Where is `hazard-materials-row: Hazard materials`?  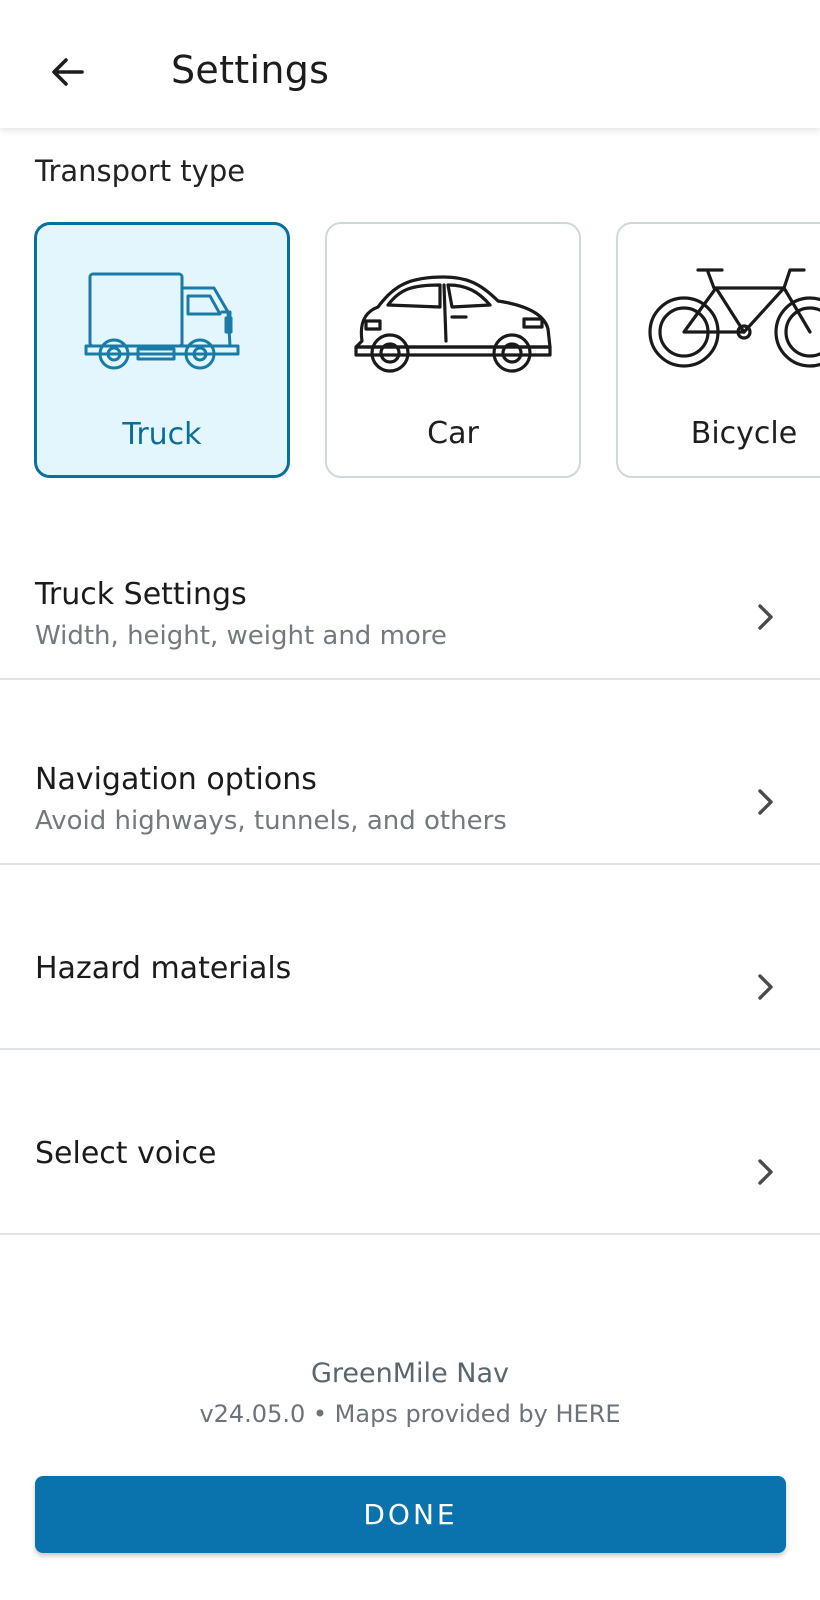
hazard-materials-row: Hazard materials is located at coordinates (410, 957).